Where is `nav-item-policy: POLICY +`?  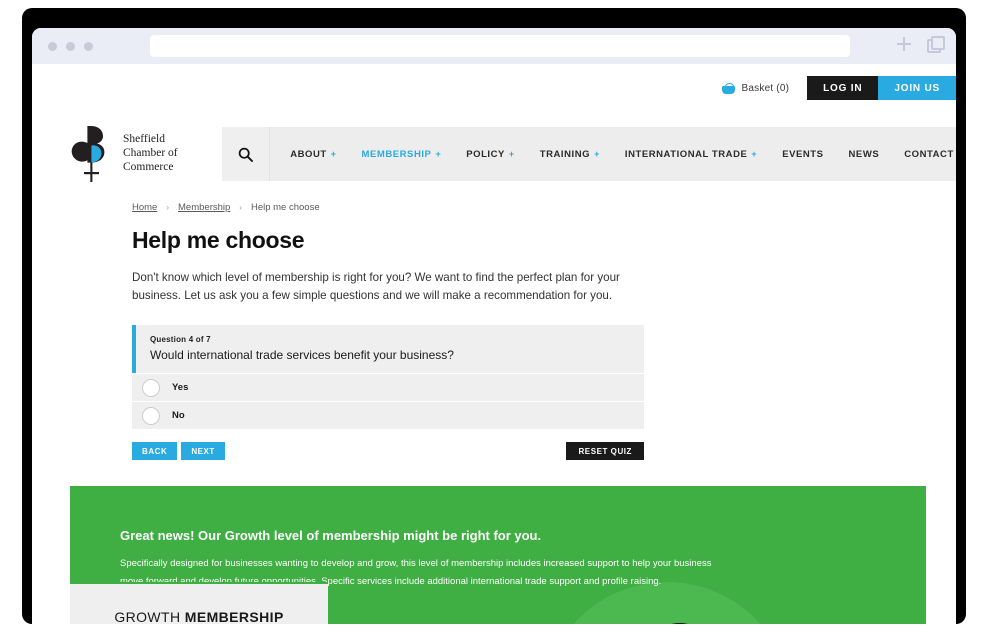
nav-item-policy: POLICY + is located at coordinates (490, 154).